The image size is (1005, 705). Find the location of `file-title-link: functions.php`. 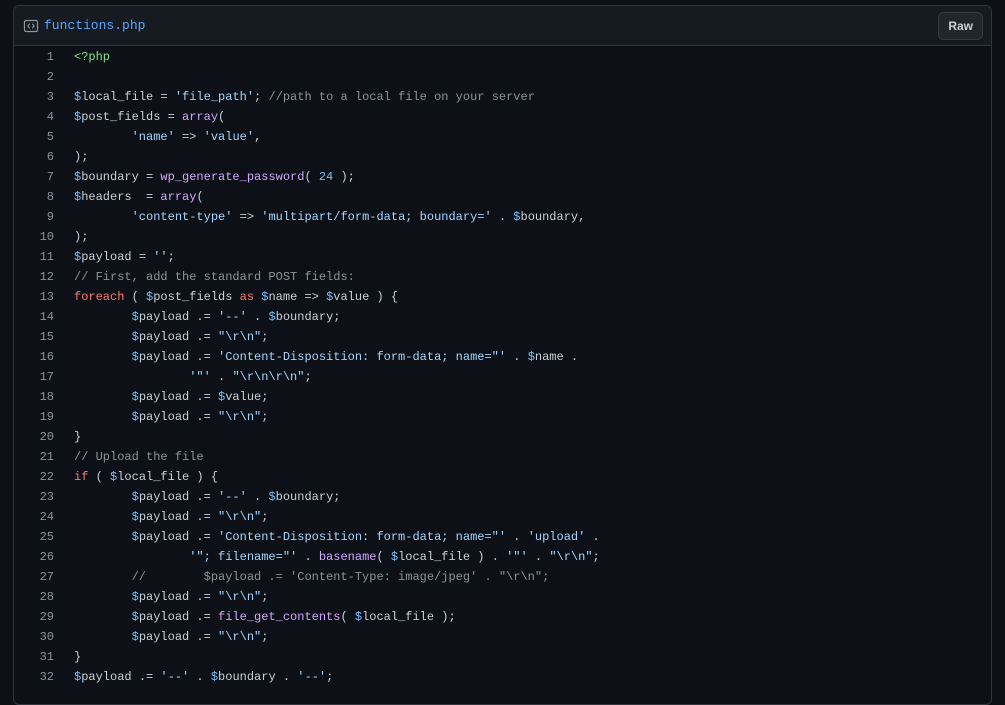

file-title-link: functions.php is located at coordinates (84, 26).